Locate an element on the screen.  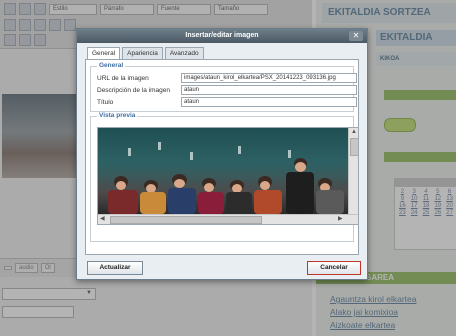
preview-legend: Vista previa is located at coordinates (117, 115).